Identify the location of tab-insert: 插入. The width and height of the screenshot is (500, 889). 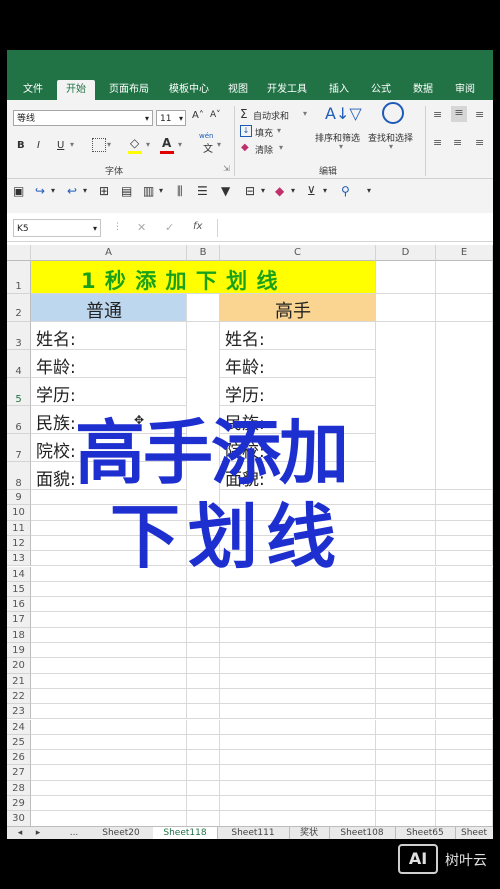
(339, 90).